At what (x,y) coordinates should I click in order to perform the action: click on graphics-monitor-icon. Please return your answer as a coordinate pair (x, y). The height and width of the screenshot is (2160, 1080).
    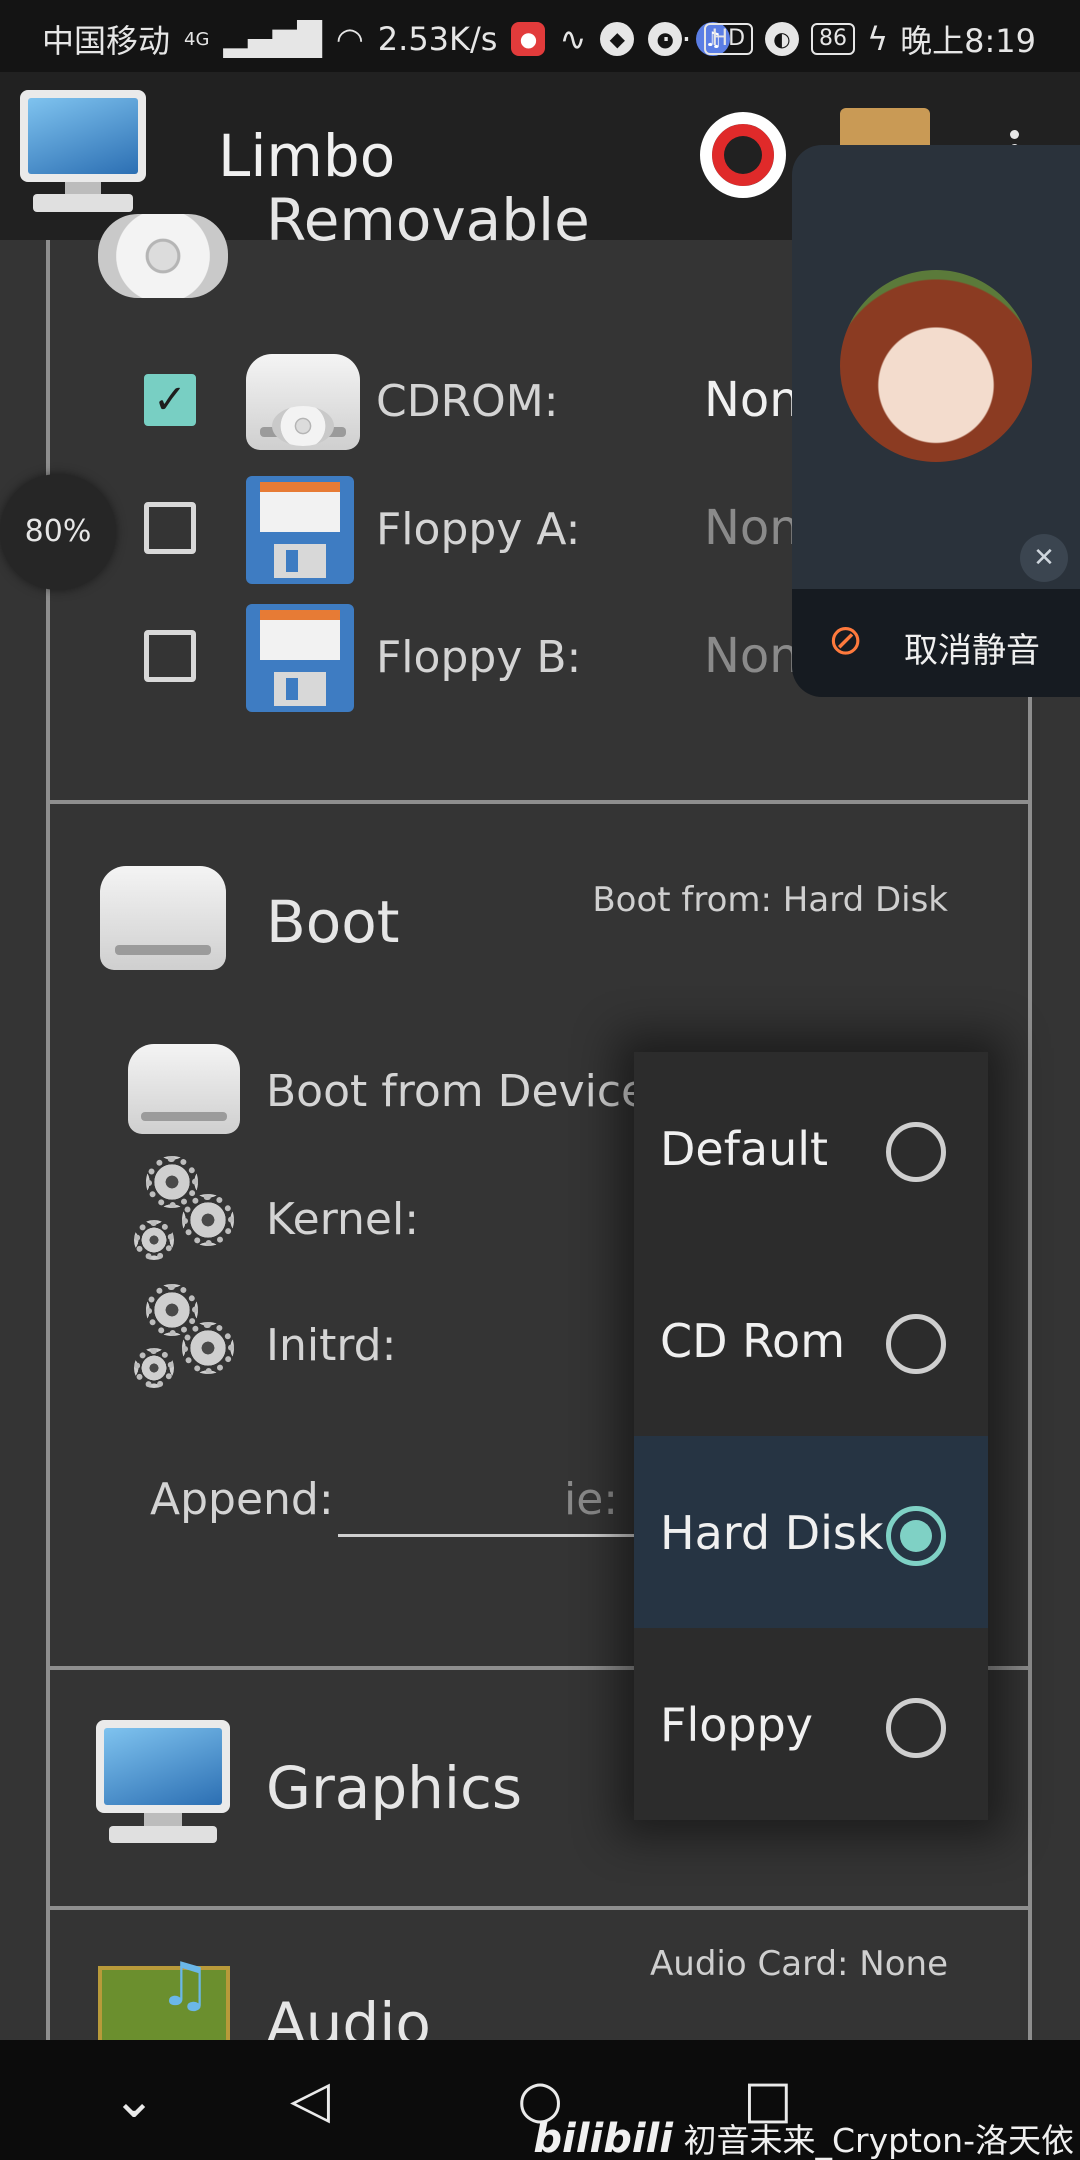
    Looking at the image, I should click on (163, 1783).